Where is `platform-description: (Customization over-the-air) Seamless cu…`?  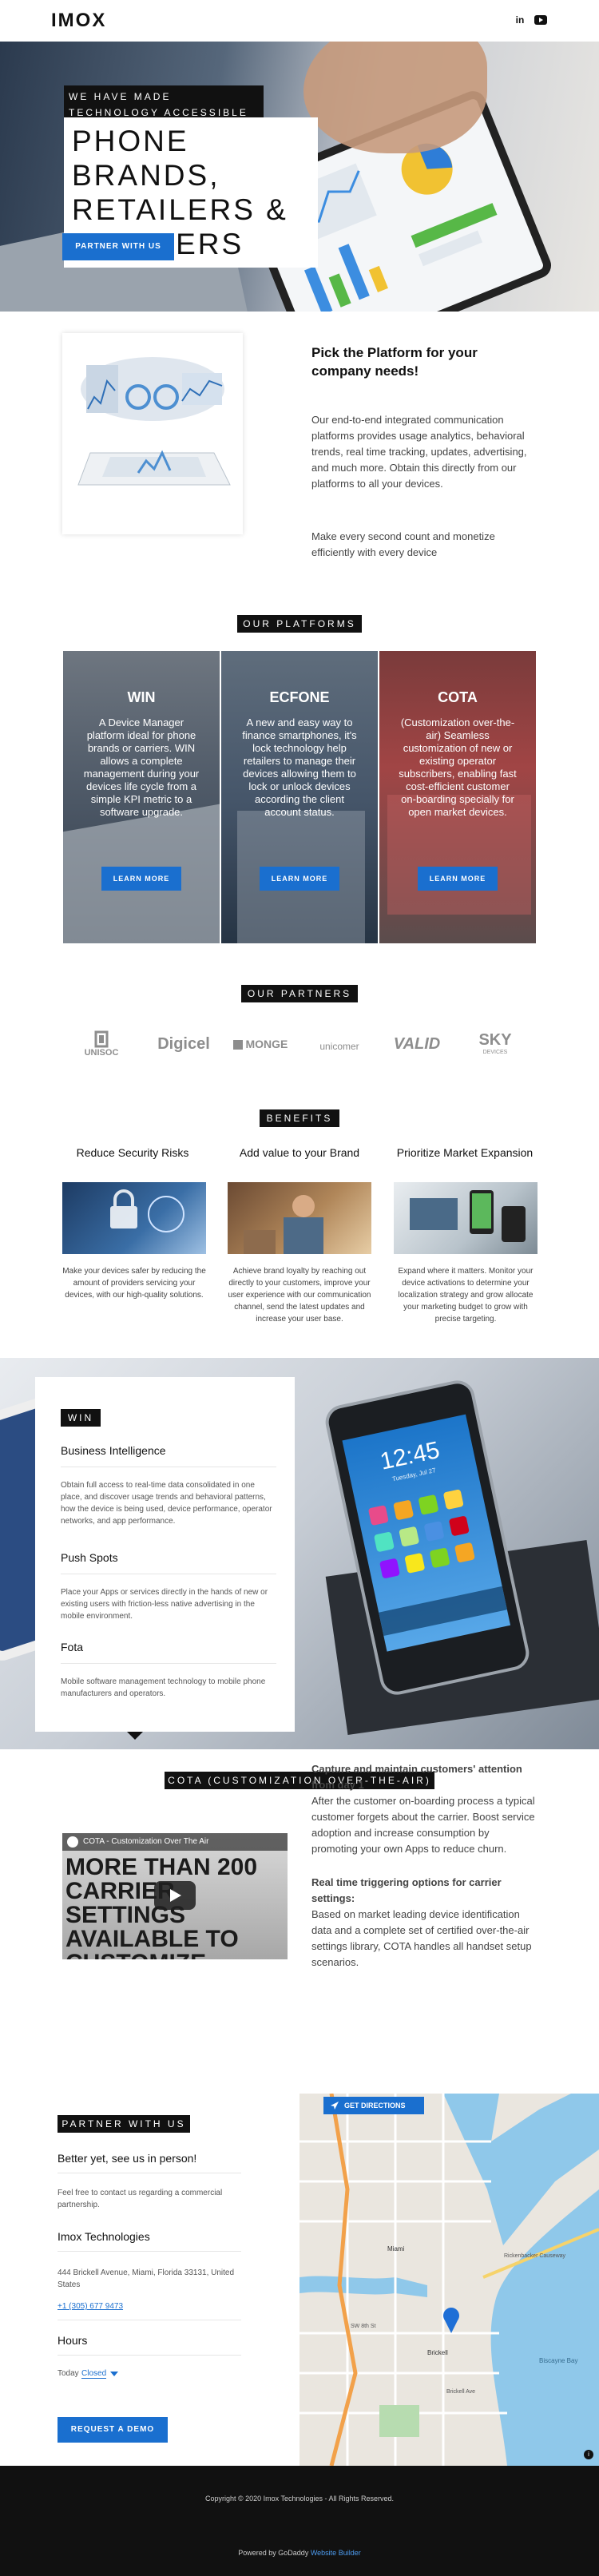
platform-description: (Customization over-the-air) Seamless cu… is located at coordinates (458, 767).